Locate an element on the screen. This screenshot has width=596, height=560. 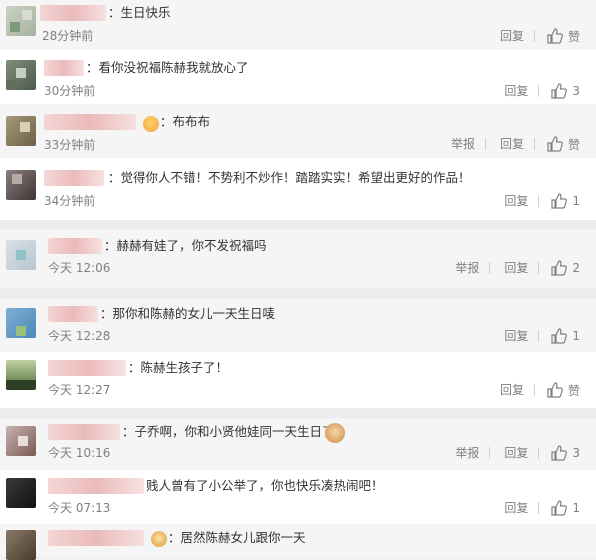
comment-actions: 举报 回复 2 is located at coordinates (510, 268).